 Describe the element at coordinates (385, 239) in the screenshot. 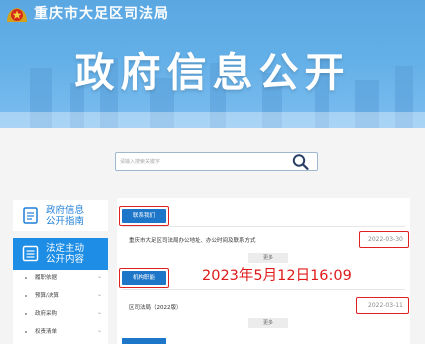

I see `list-item-date: 2022-03-30` at that location.